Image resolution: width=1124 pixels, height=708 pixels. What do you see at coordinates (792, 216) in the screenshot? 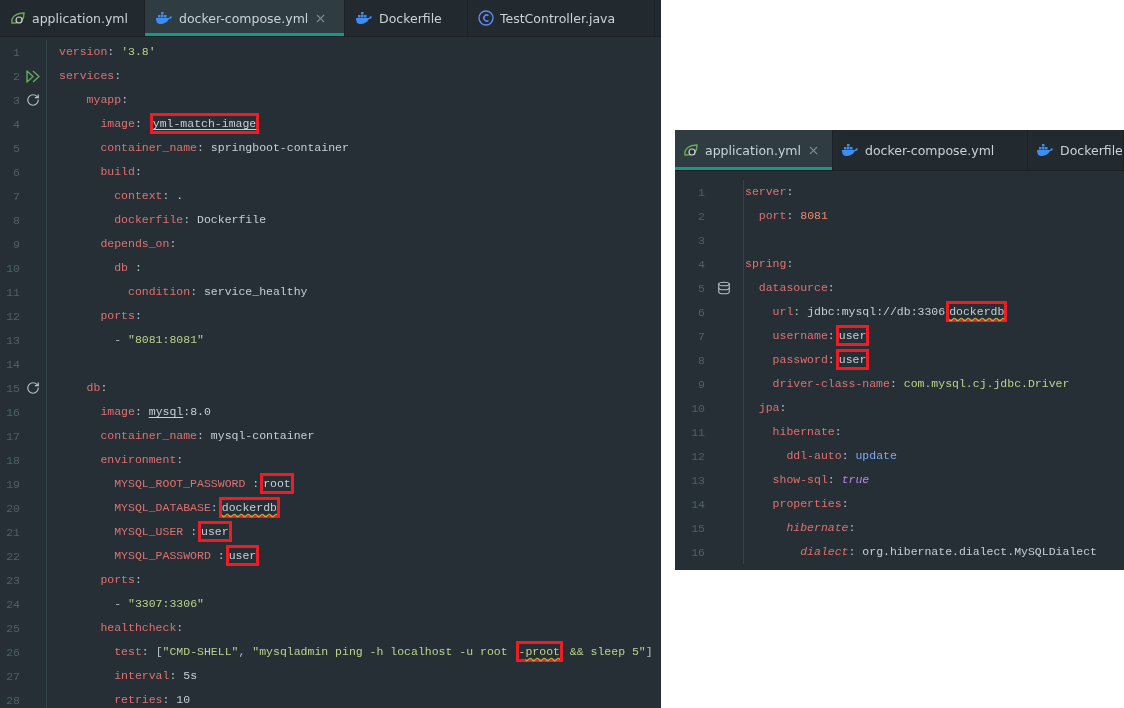
I see `code-line: port: 8081` at bounding box center [792, 216].